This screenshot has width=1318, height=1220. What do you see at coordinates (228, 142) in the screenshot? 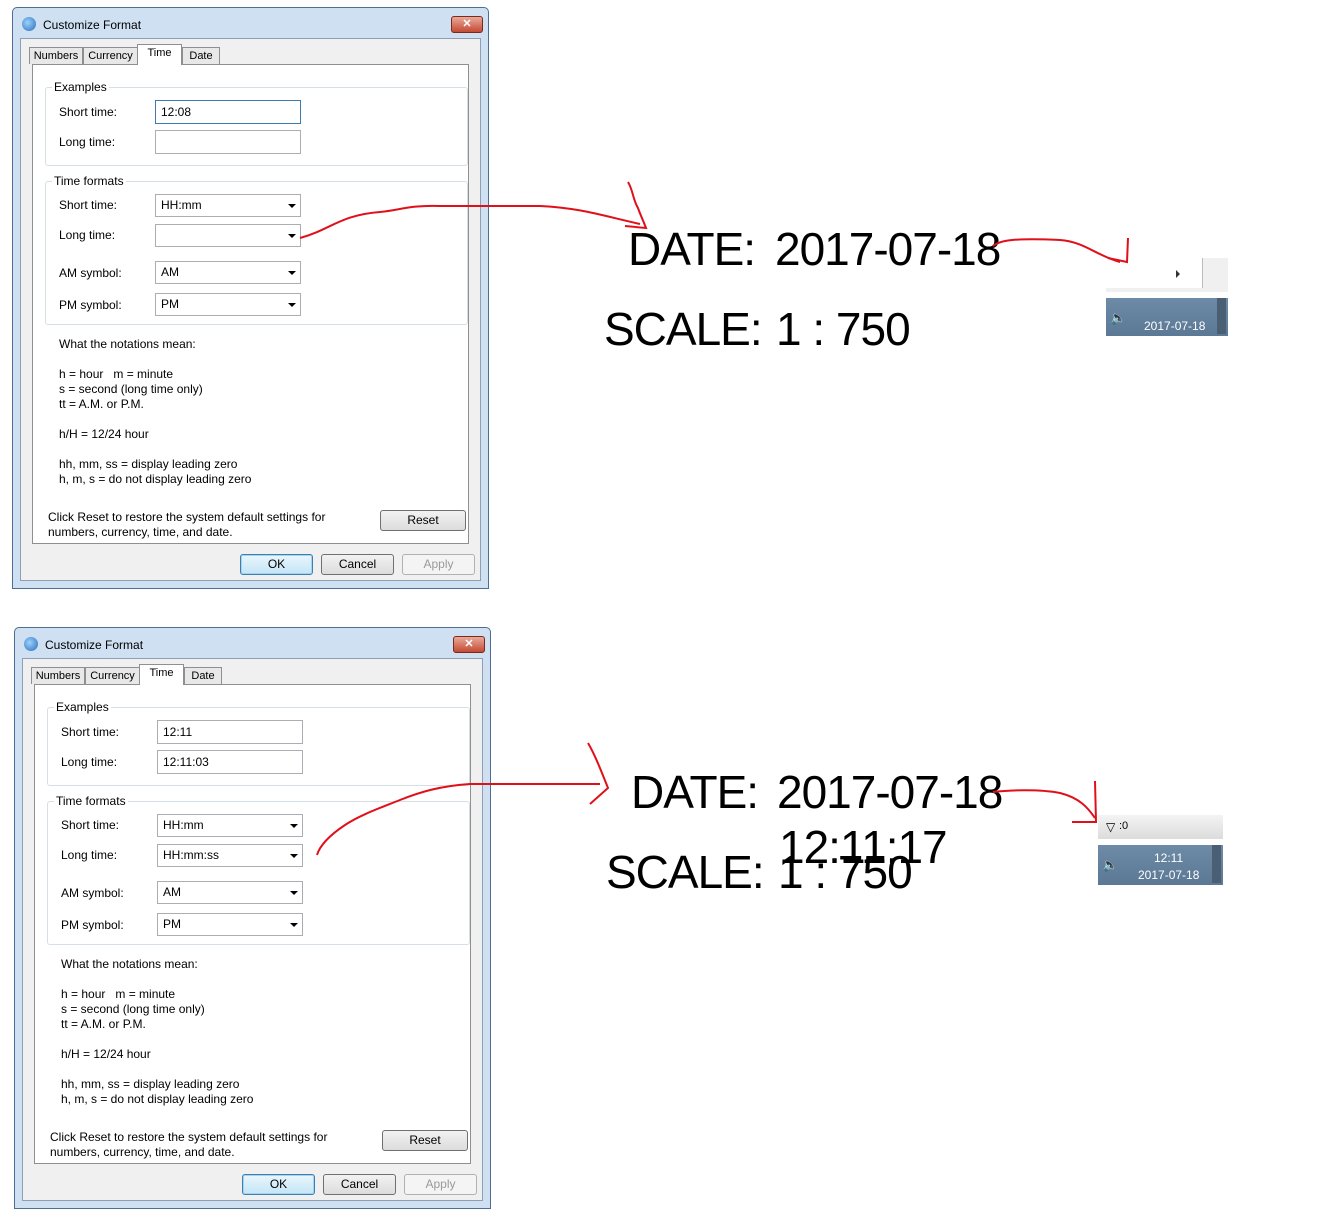
I see `example-long-time-field` at bounding box center [228, 142].